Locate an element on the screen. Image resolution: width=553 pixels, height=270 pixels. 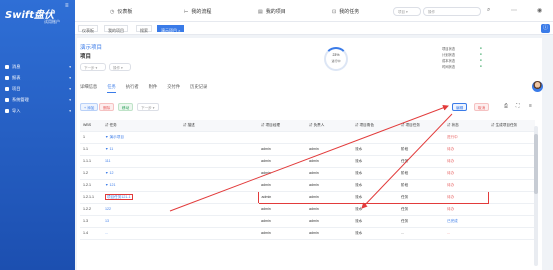
subtab-deliverables: 交付件 is located at coordinates (173, 88).